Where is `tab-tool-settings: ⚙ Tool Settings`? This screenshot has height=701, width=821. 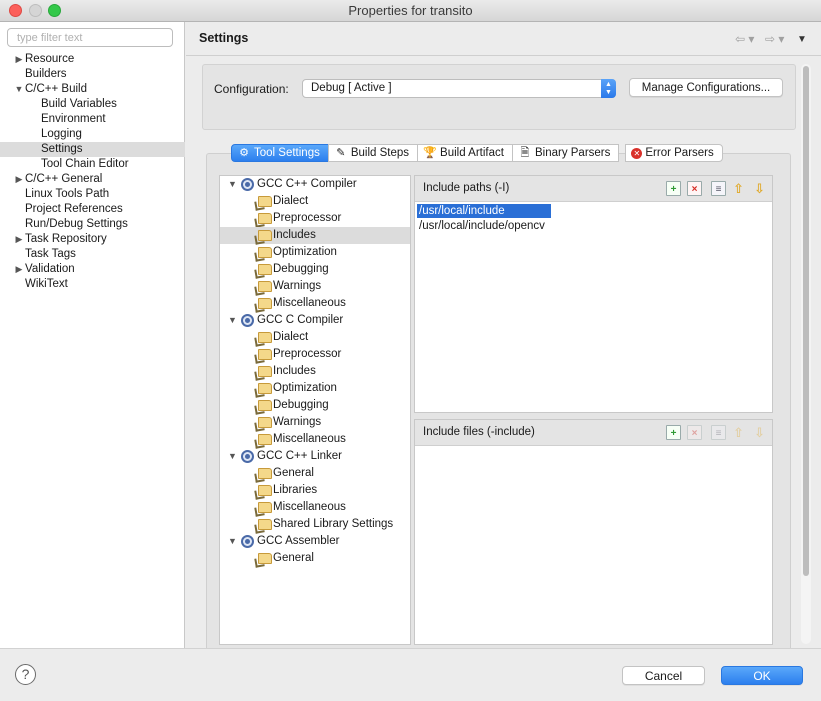
tab-tool-settings: ⚙ Tool Settings is located at coordinates (280, 153).